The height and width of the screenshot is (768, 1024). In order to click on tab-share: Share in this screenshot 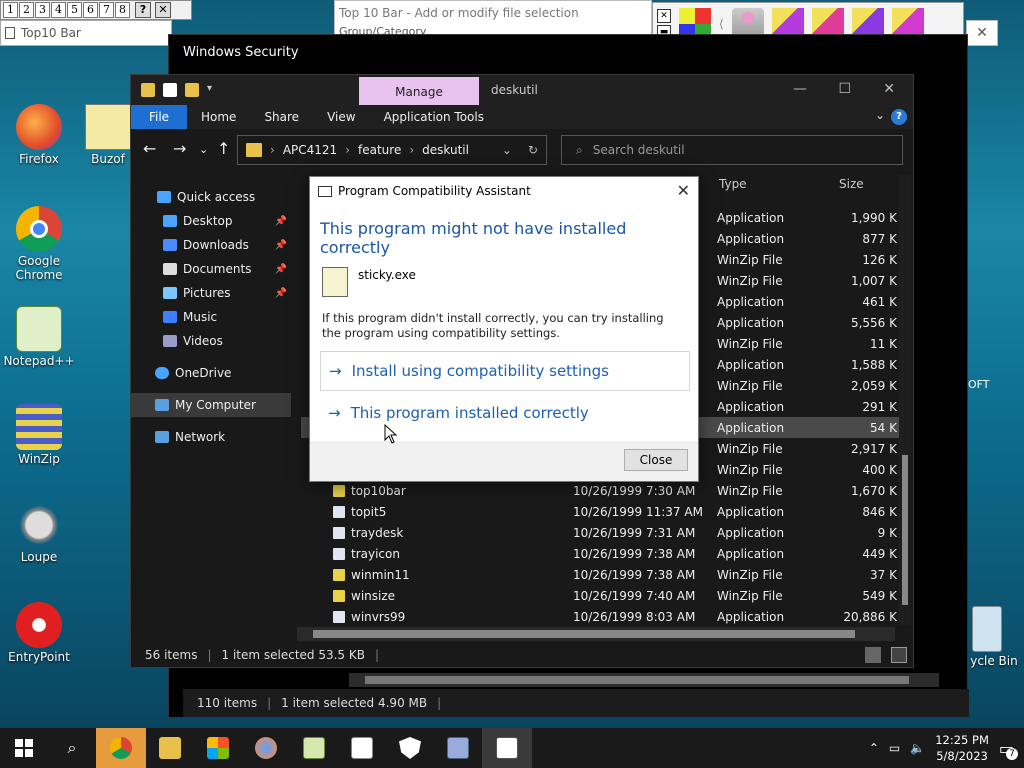, I will do `click(281, 117)`.